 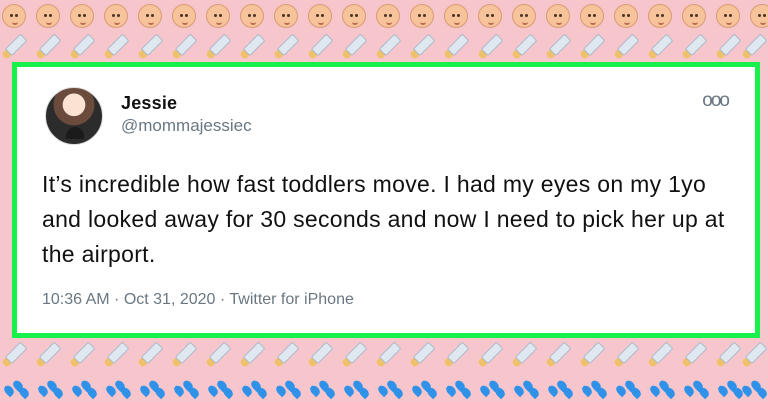 What do you see at coordinates (186, 126) in the screenshot?
I see `author-handle: @mommajessiec` at bounding box center [186, 126].